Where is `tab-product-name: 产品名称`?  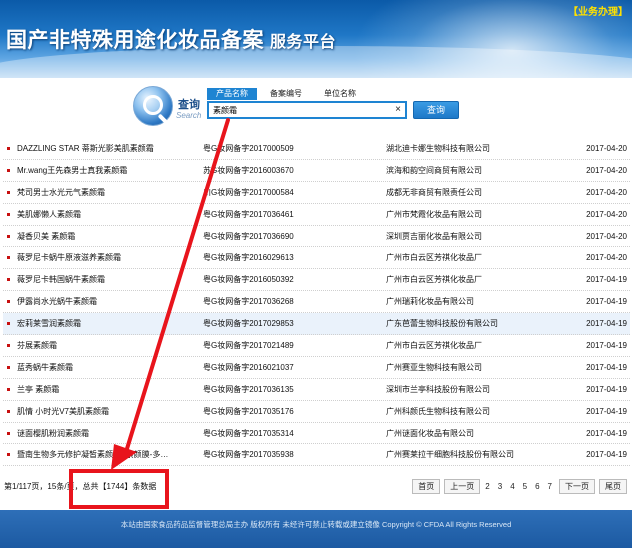
tab-product-name: 产品名称 is located at coordinates (232, 94).